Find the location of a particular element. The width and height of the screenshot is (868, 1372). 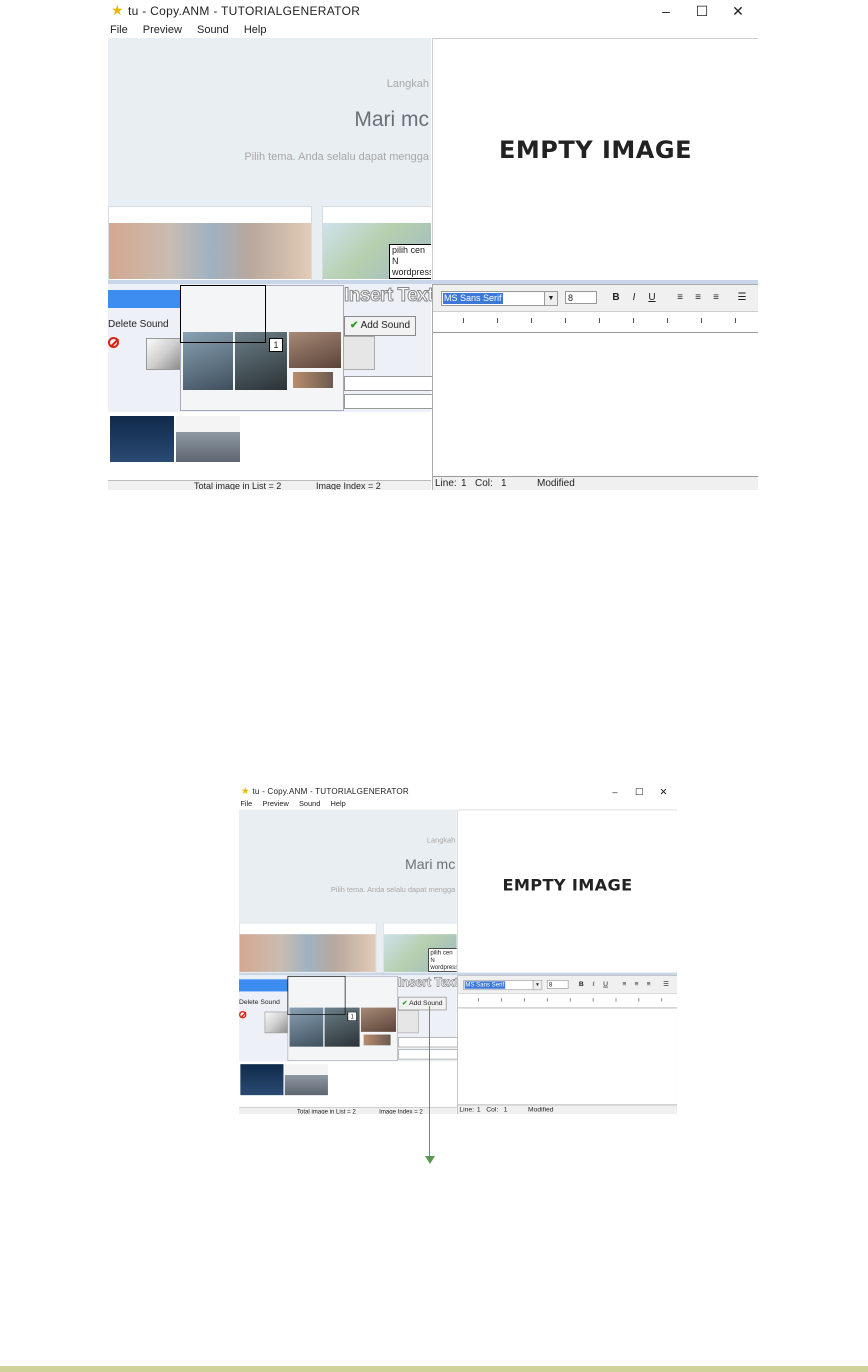

app-star-icon: ★ is located at coordinates (245, 791).